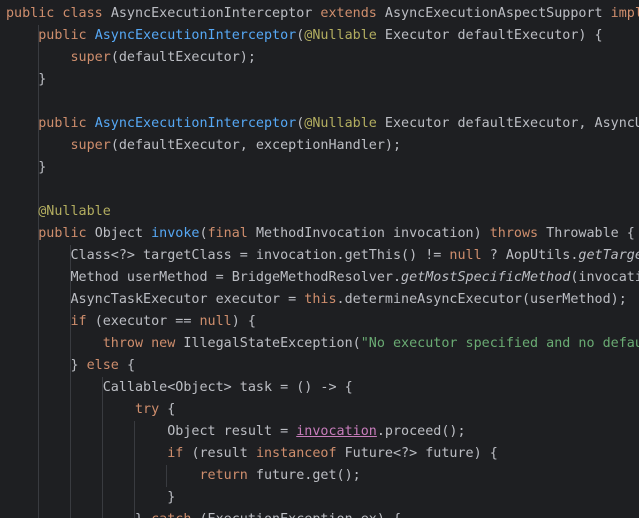 The width and height of the screenshot is (639, 518). What do you see at coordinates (608, 255) in the screenshot?
I see `method-call-token: getTargetClass` at bounding box center [608, 255].